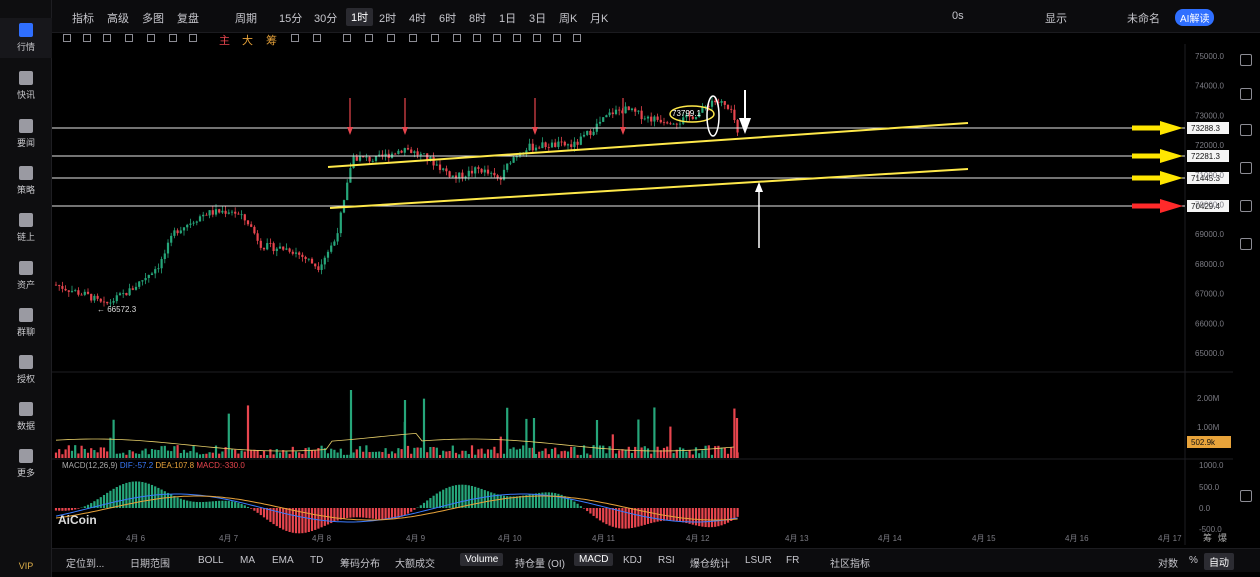  What do you see at coordinates (211, 560) in the screenshot?
I see `indicator-boll: BOLL` at bounding box center [211, 560].